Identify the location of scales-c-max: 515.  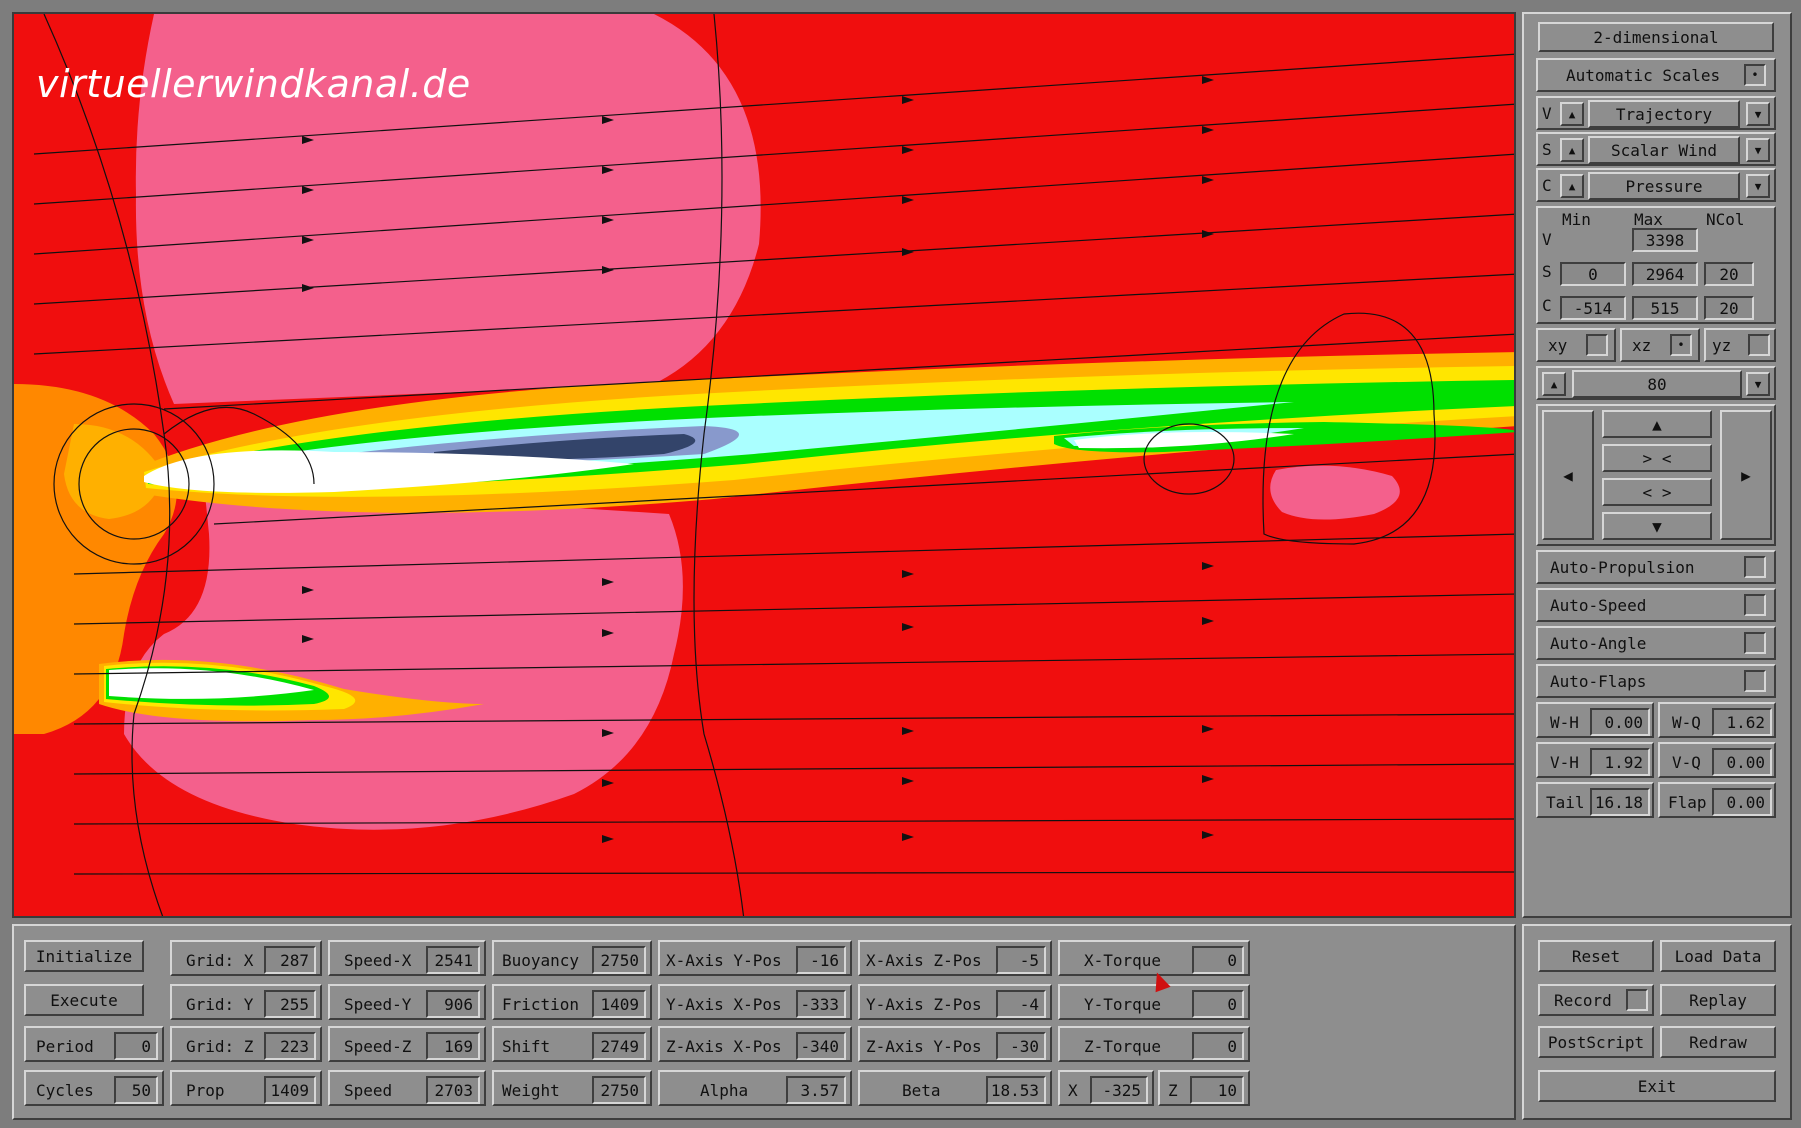
(1665, 308).